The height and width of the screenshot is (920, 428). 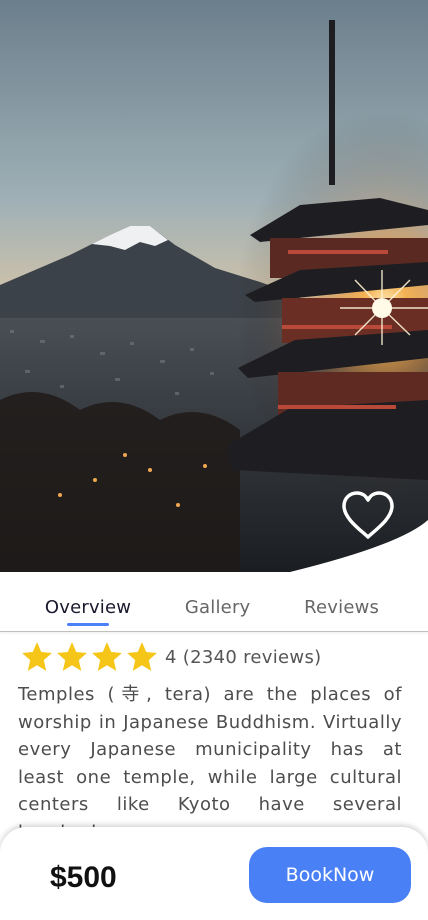 What do you see at coordinates (88, 603) in the screenshot?
I see `tab-overview: Overview` at bounding box center [88, 603].